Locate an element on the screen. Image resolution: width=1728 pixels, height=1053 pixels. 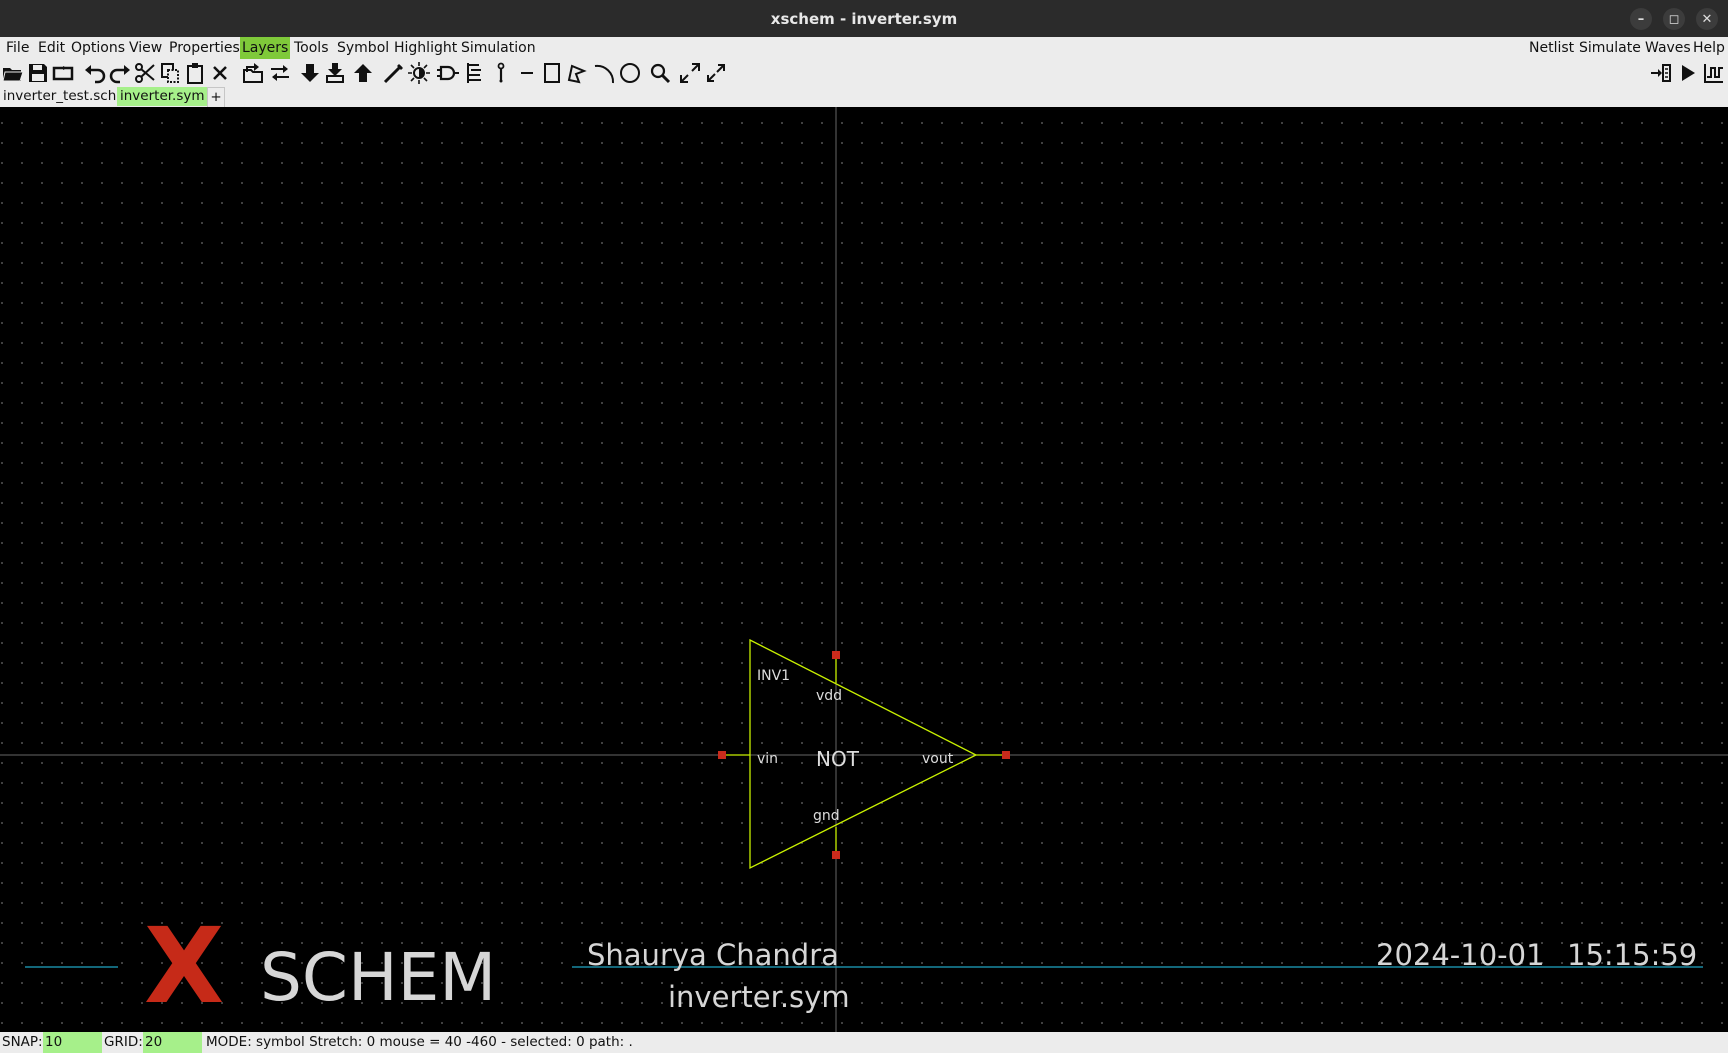
title-bar: xschem - inverter.sym – ◻ ✕ is located at coordinates (864, 18).